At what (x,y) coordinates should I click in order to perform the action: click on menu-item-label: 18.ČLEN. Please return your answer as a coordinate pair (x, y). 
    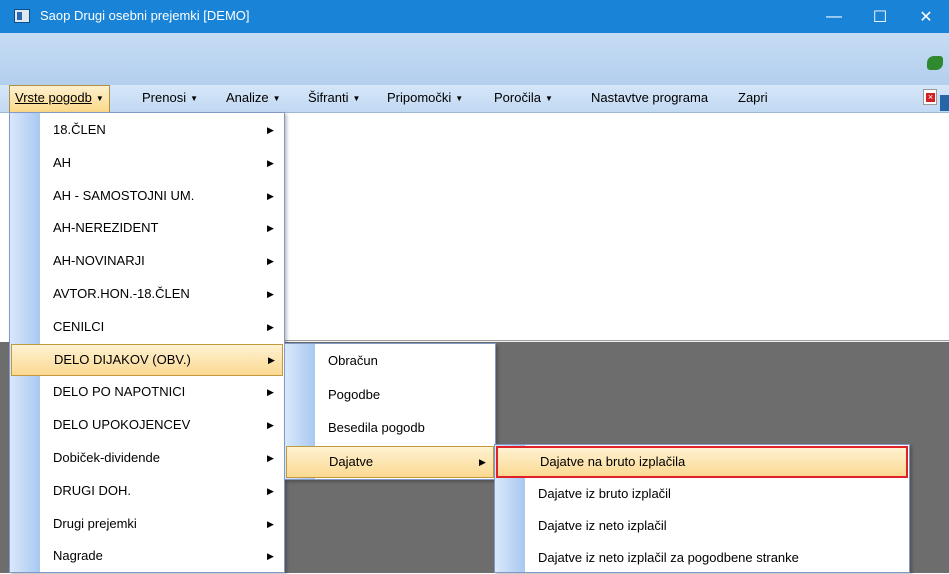
    Looking at the image, I should click on (79, 129).